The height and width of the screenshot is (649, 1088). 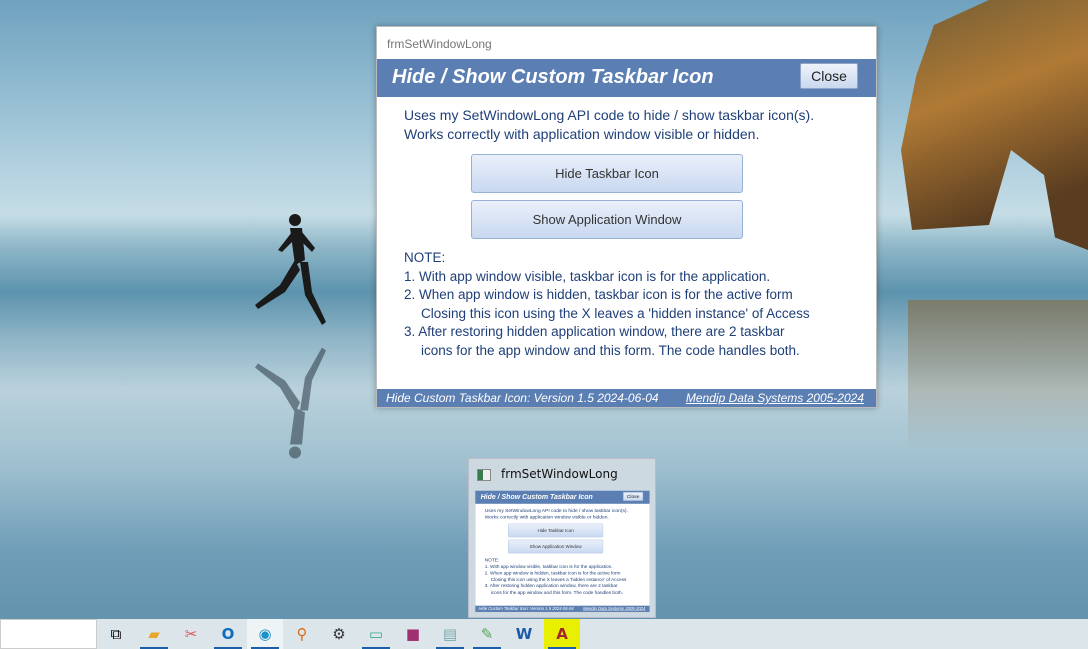 What do you see at coordinates (265, 634) in the screenshot?
I see `edge-icon: ◉` at bounding box center [265, 634].